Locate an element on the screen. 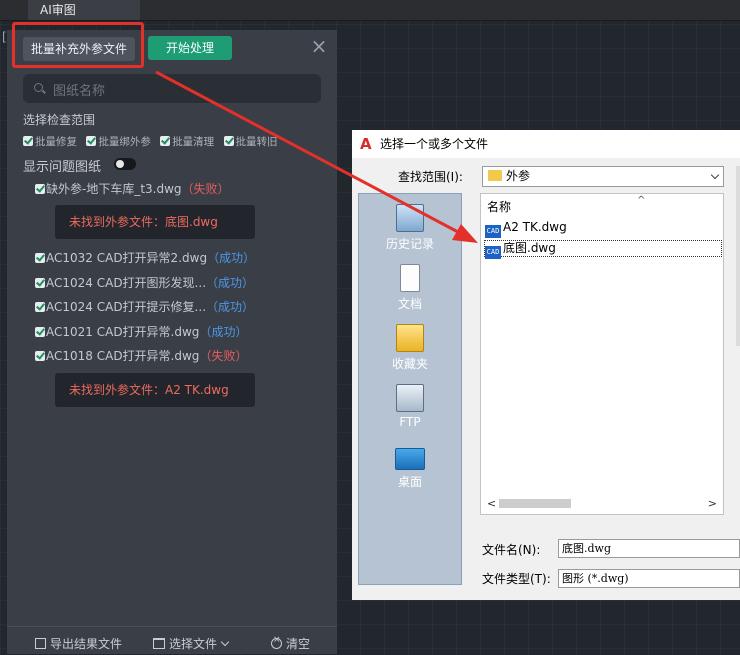  annotation-arrow is located at coordinates (316, 156).